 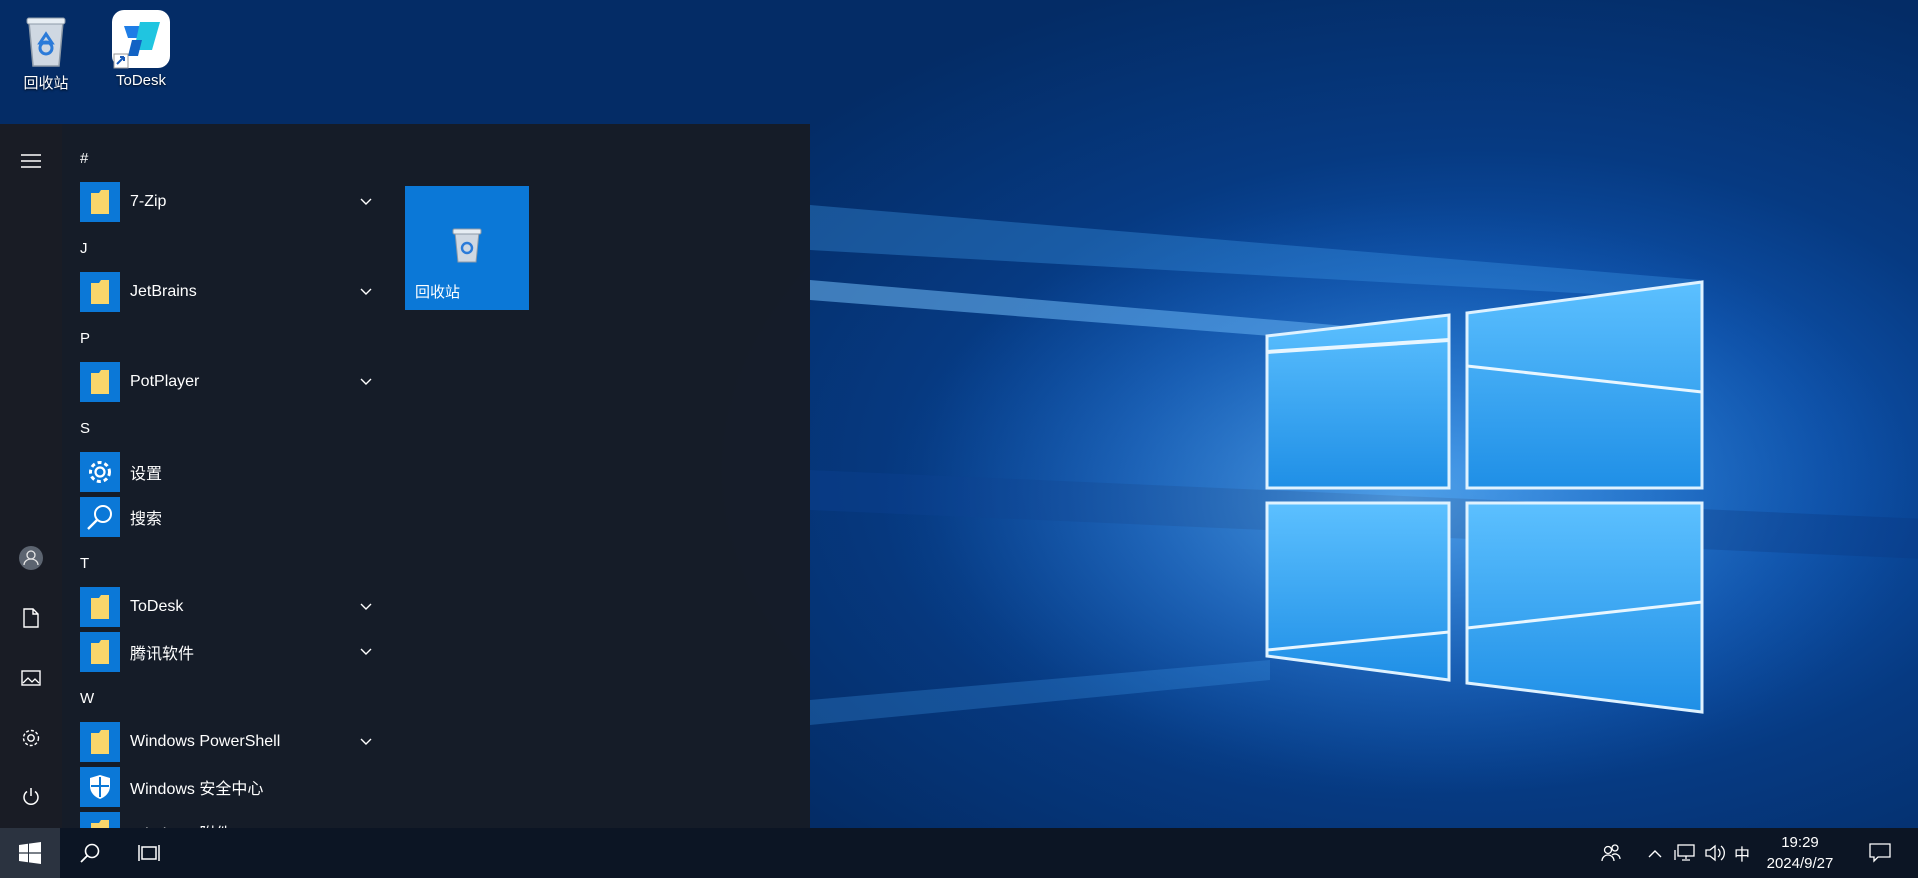 What do you see at coordinates (87, 698) in the screenshot?
I see `group-letter-w: W` at bounding box center [87, 698].